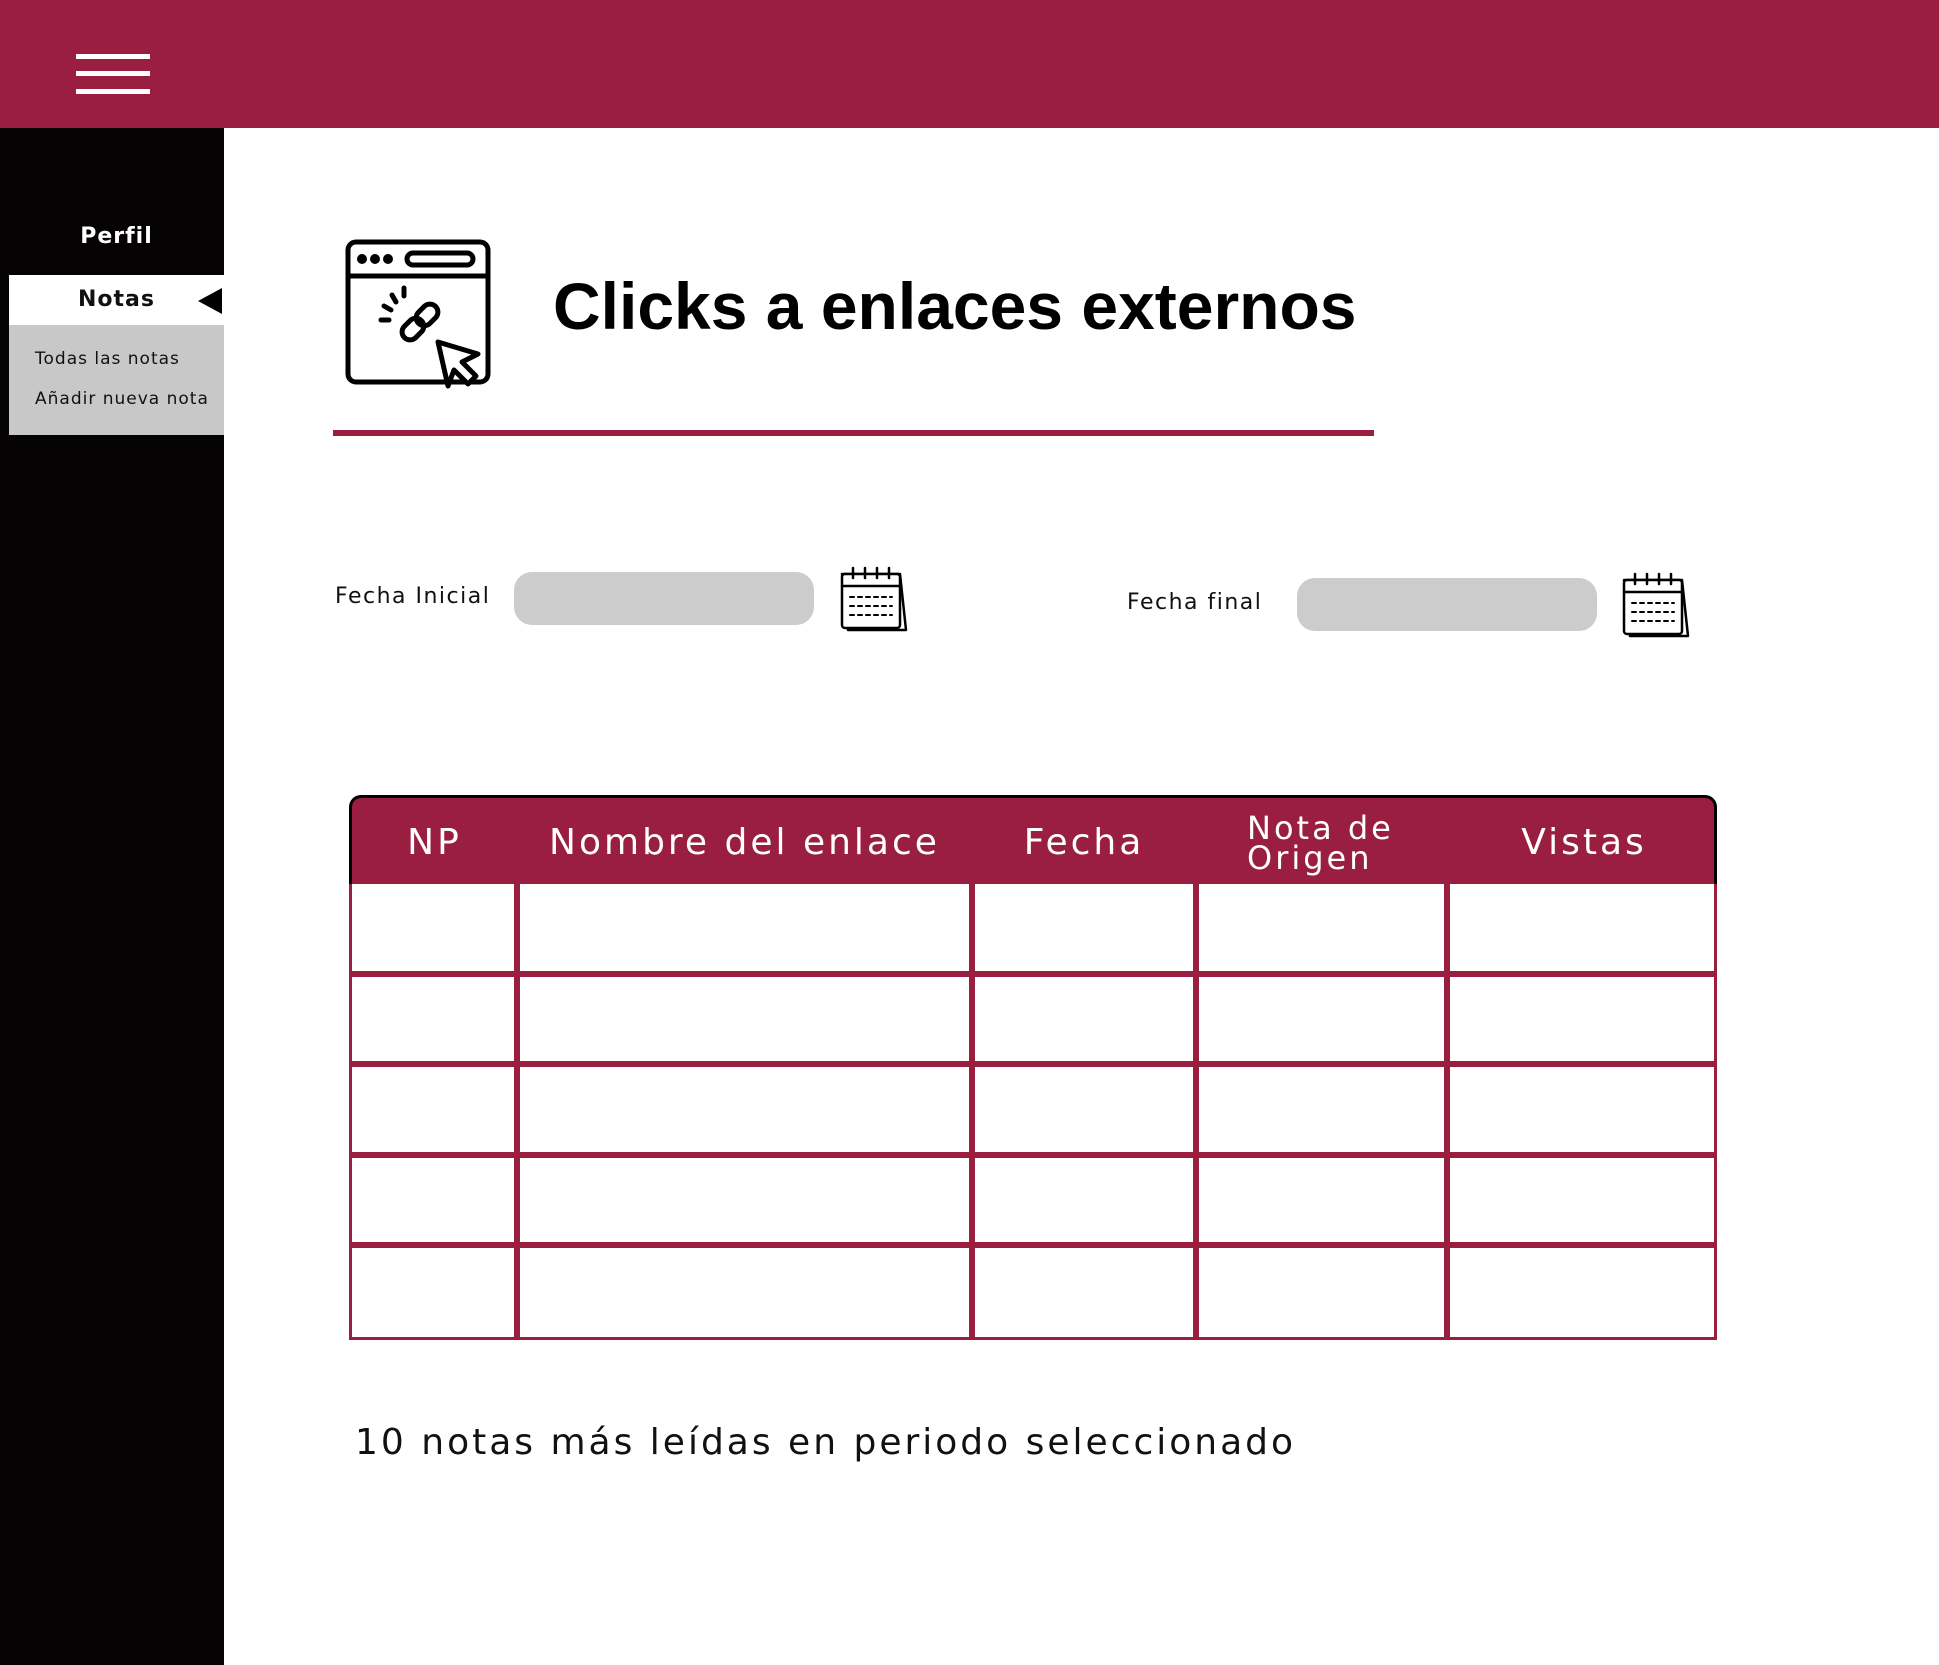  Describe the element at coordinates (116, 236) in the screenshot. I see `sidebar-item-perfil: Perfil` at that location.